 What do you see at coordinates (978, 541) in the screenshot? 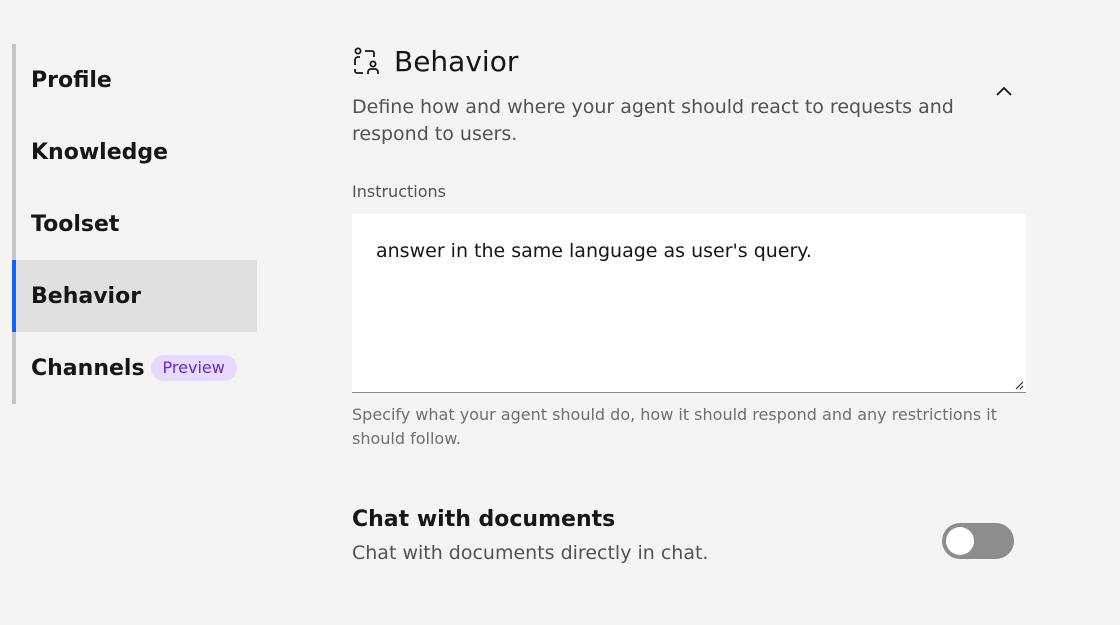
I see `chat-with-documents-toggle` at bounding box center [978, 541].